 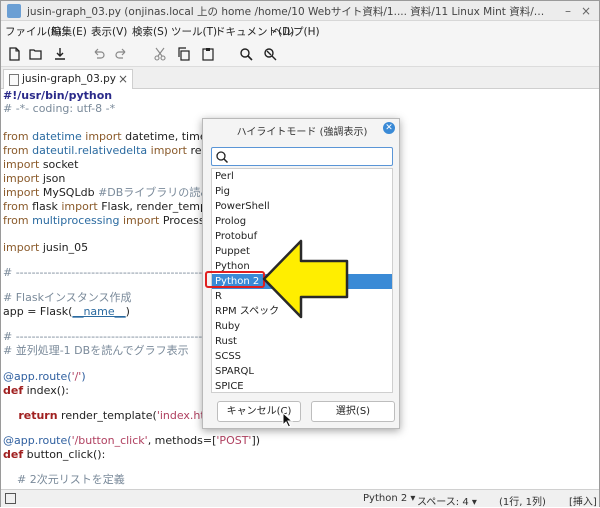 I want to click on mouse-cursor-icon, so click(x=288, y=420).